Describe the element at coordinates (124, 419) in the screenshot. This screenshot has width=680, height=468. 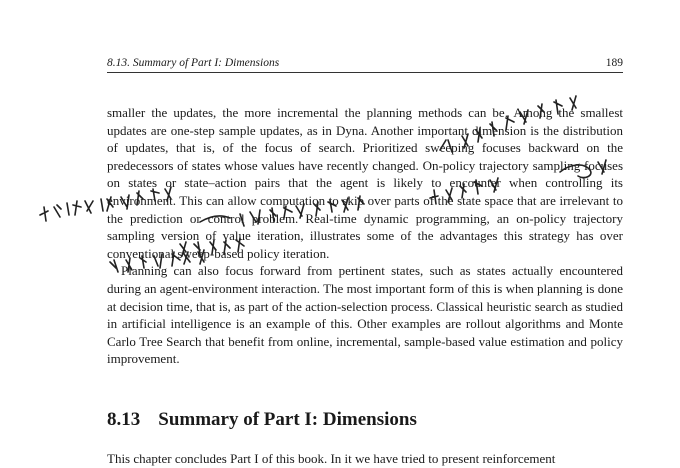
I see `section-number: 8.13` at that location.